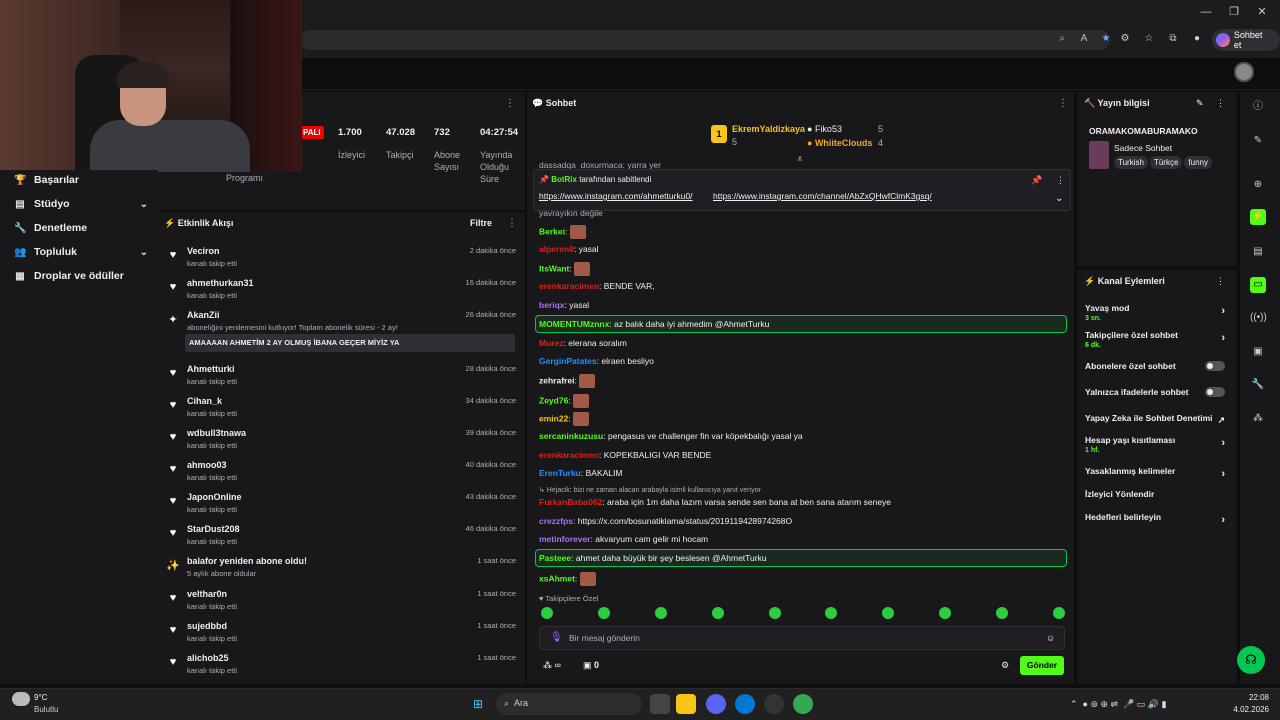 The image size is (1280, 720). I want to click on stream-category: Sadece Sohbet, so click(1143, 148).